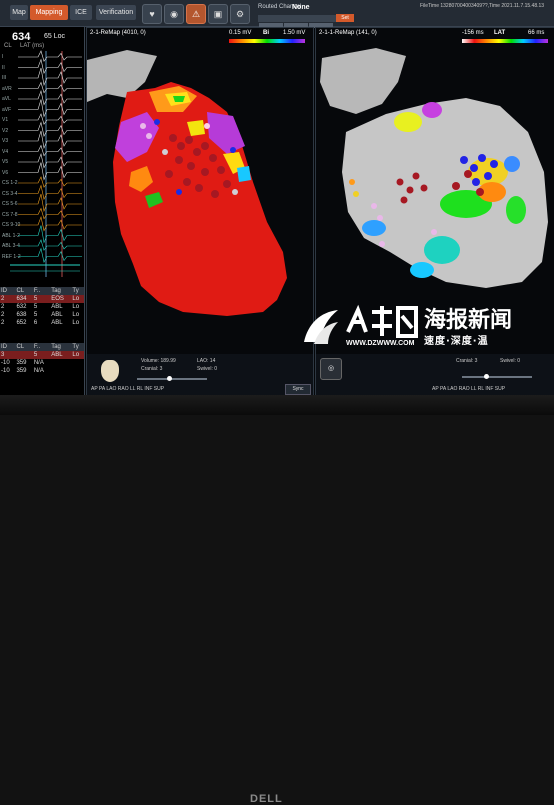 The width and height of the screenshot is (554, 805). I want to click on swivel-value: 0, so click(216, 369).